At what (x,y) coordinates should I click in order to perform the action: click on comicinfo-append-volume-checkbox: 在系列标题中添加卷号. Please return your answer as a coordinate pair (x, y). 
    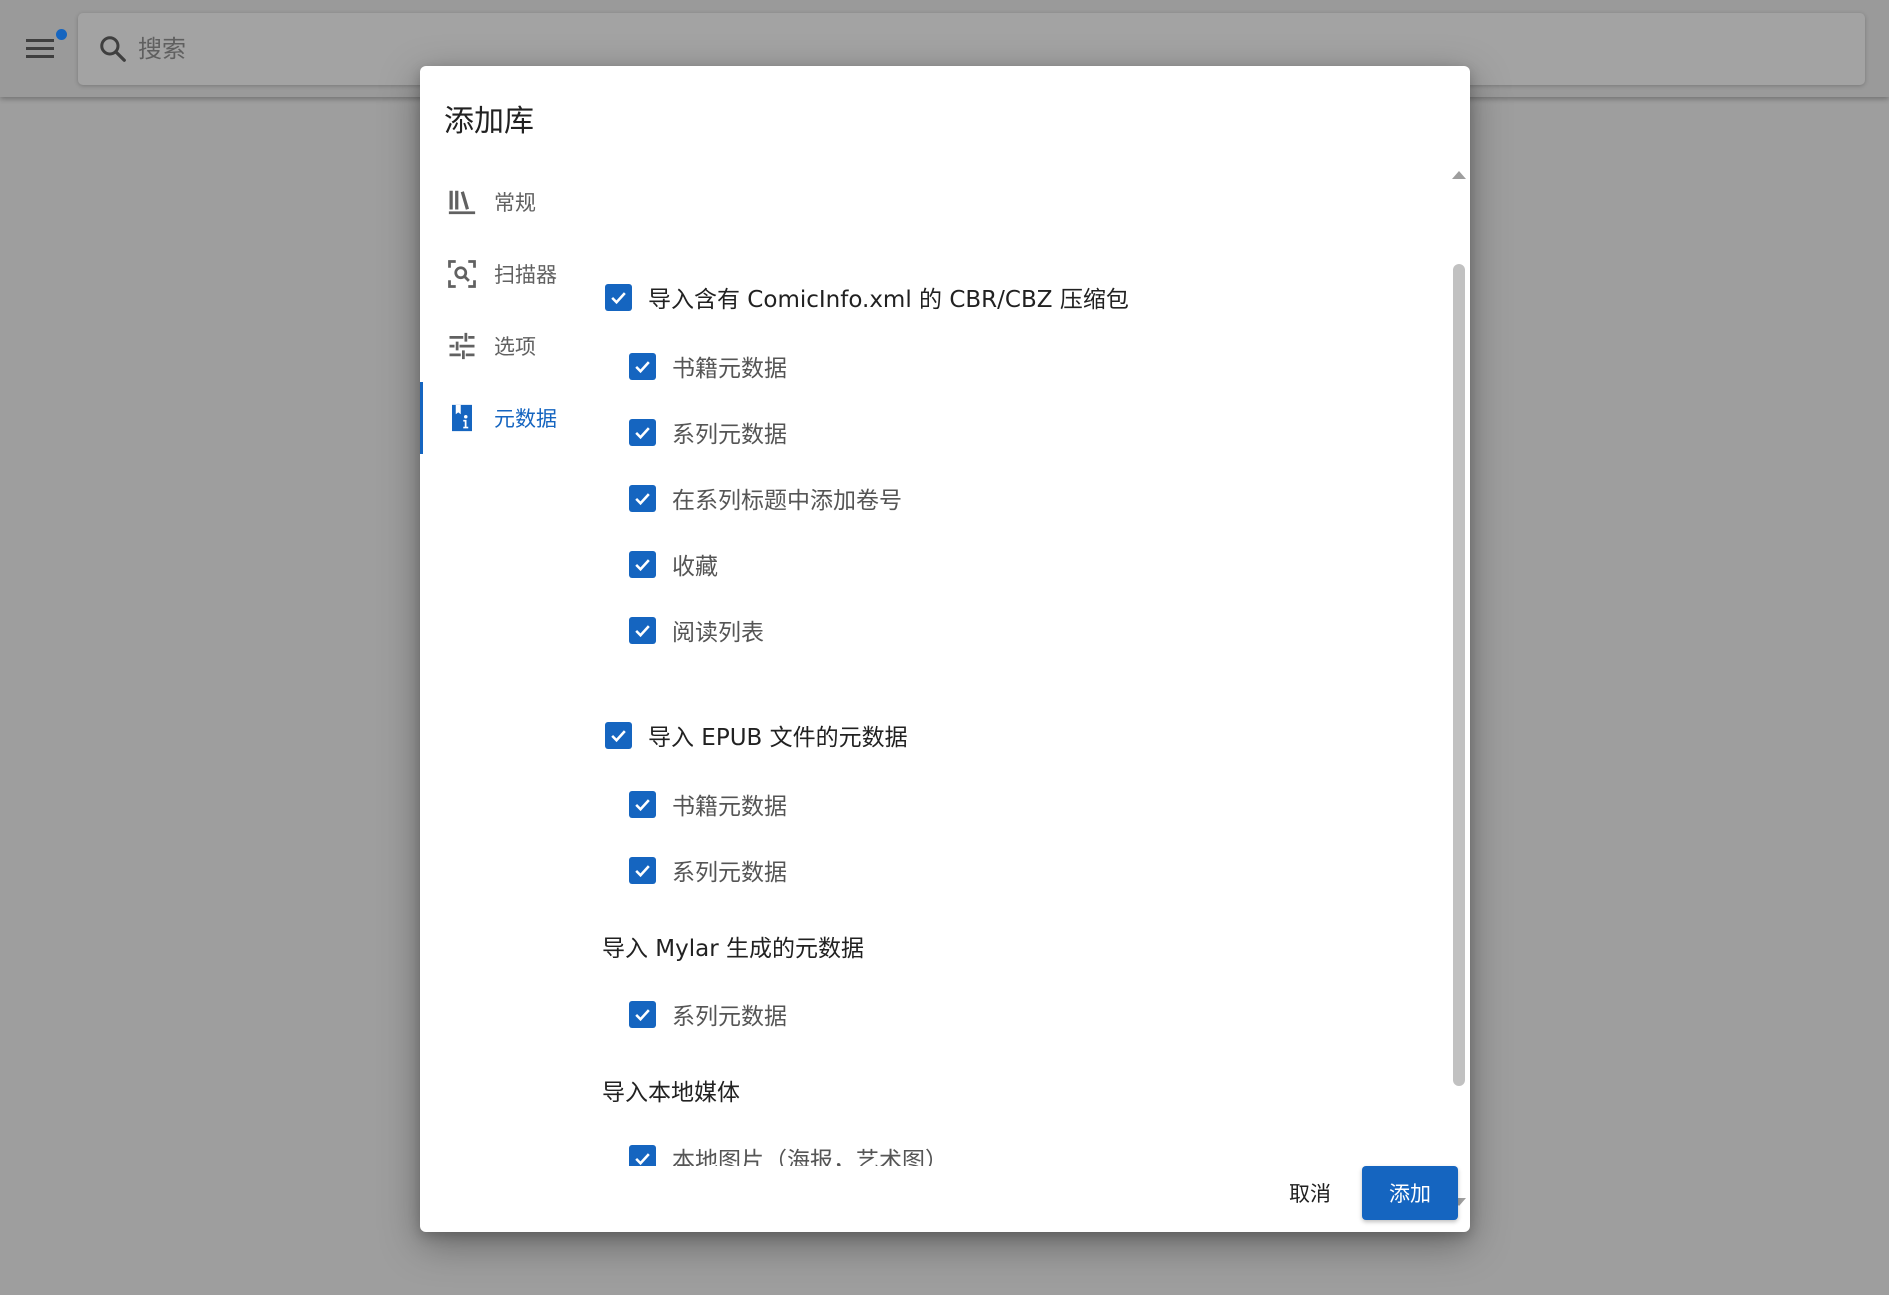
    Looking at the image, I should click on (765, 498).